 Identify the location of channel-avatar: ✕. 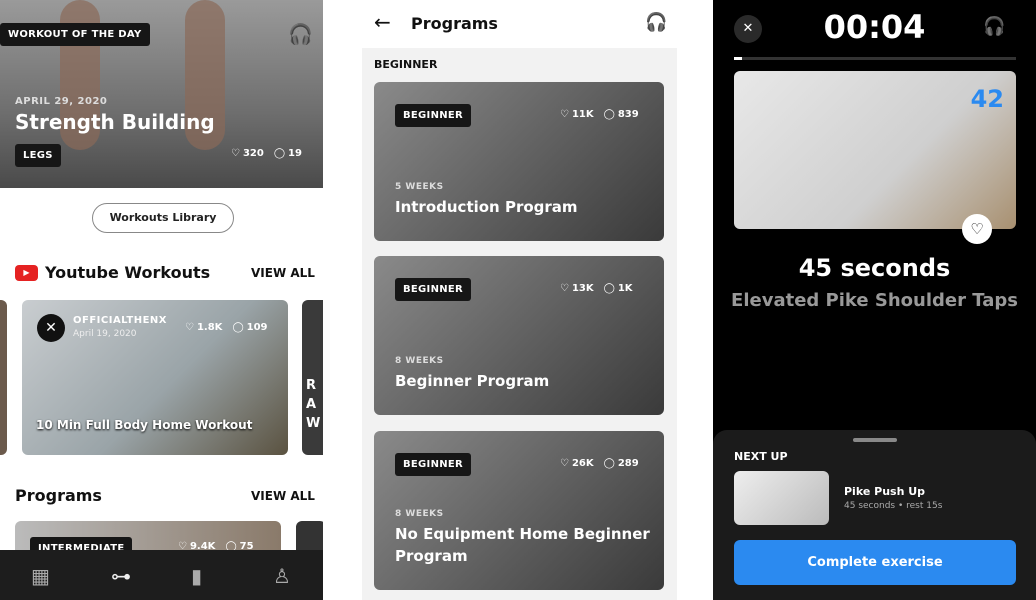
(51, 328).